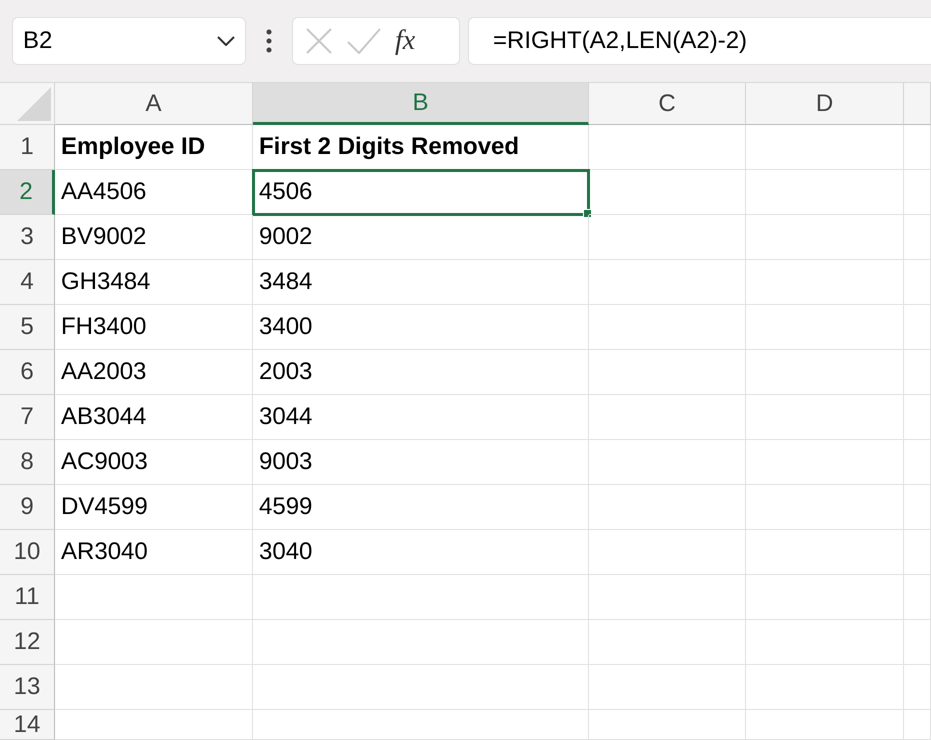 The height and width of the screenshot is (740, 931). What do you see at coordinates (154, 507) in the screenshot?
I see `table-cell: DV4599` at bounding box center [154, 507].